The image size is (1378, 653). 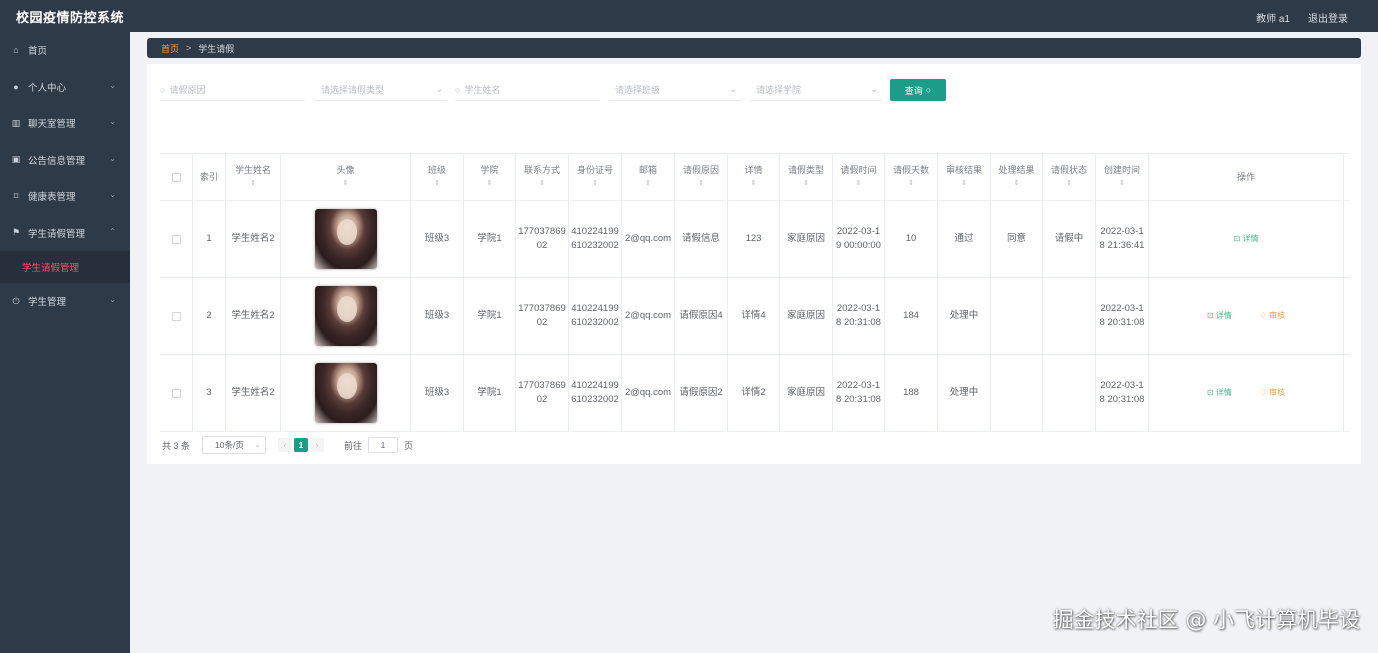 What do you see at coordinates (911, 177) in the screenshot?
I see `header-days: 请假天数 ⇕` at bounding box center [911, 177].